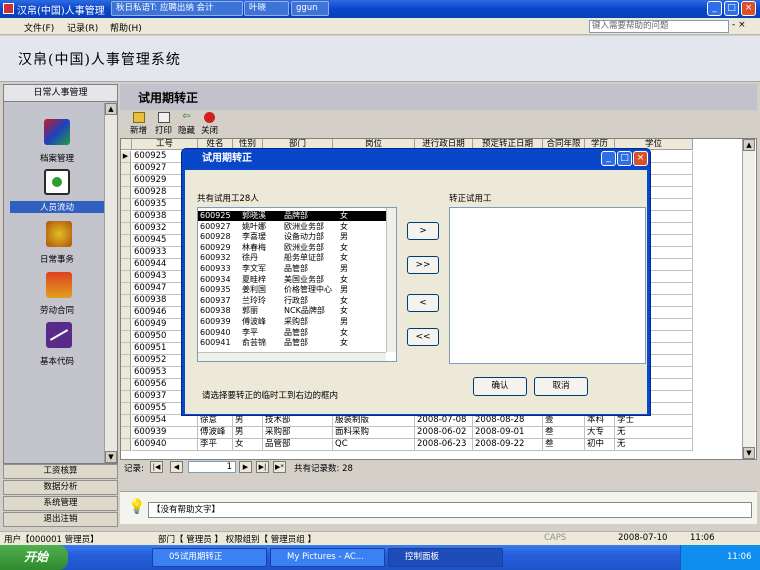 This screenshot has height=570, width=760. What do you see at coordinates (57, 361) in the screenshot?
I see `sidebar-item-basic-code: 基本代码` at bounding box center [57, 361].